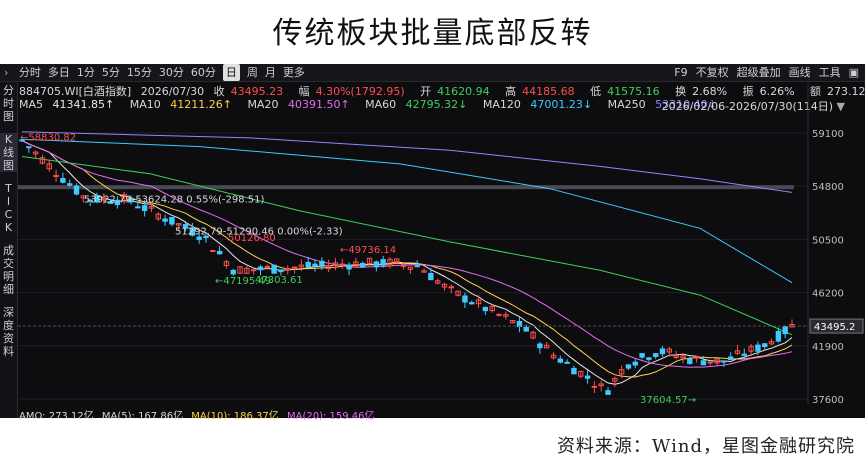  Describe the element at coordinates (828, 134) in the screenshot. I see `price-tick-label: 59100` at that location.